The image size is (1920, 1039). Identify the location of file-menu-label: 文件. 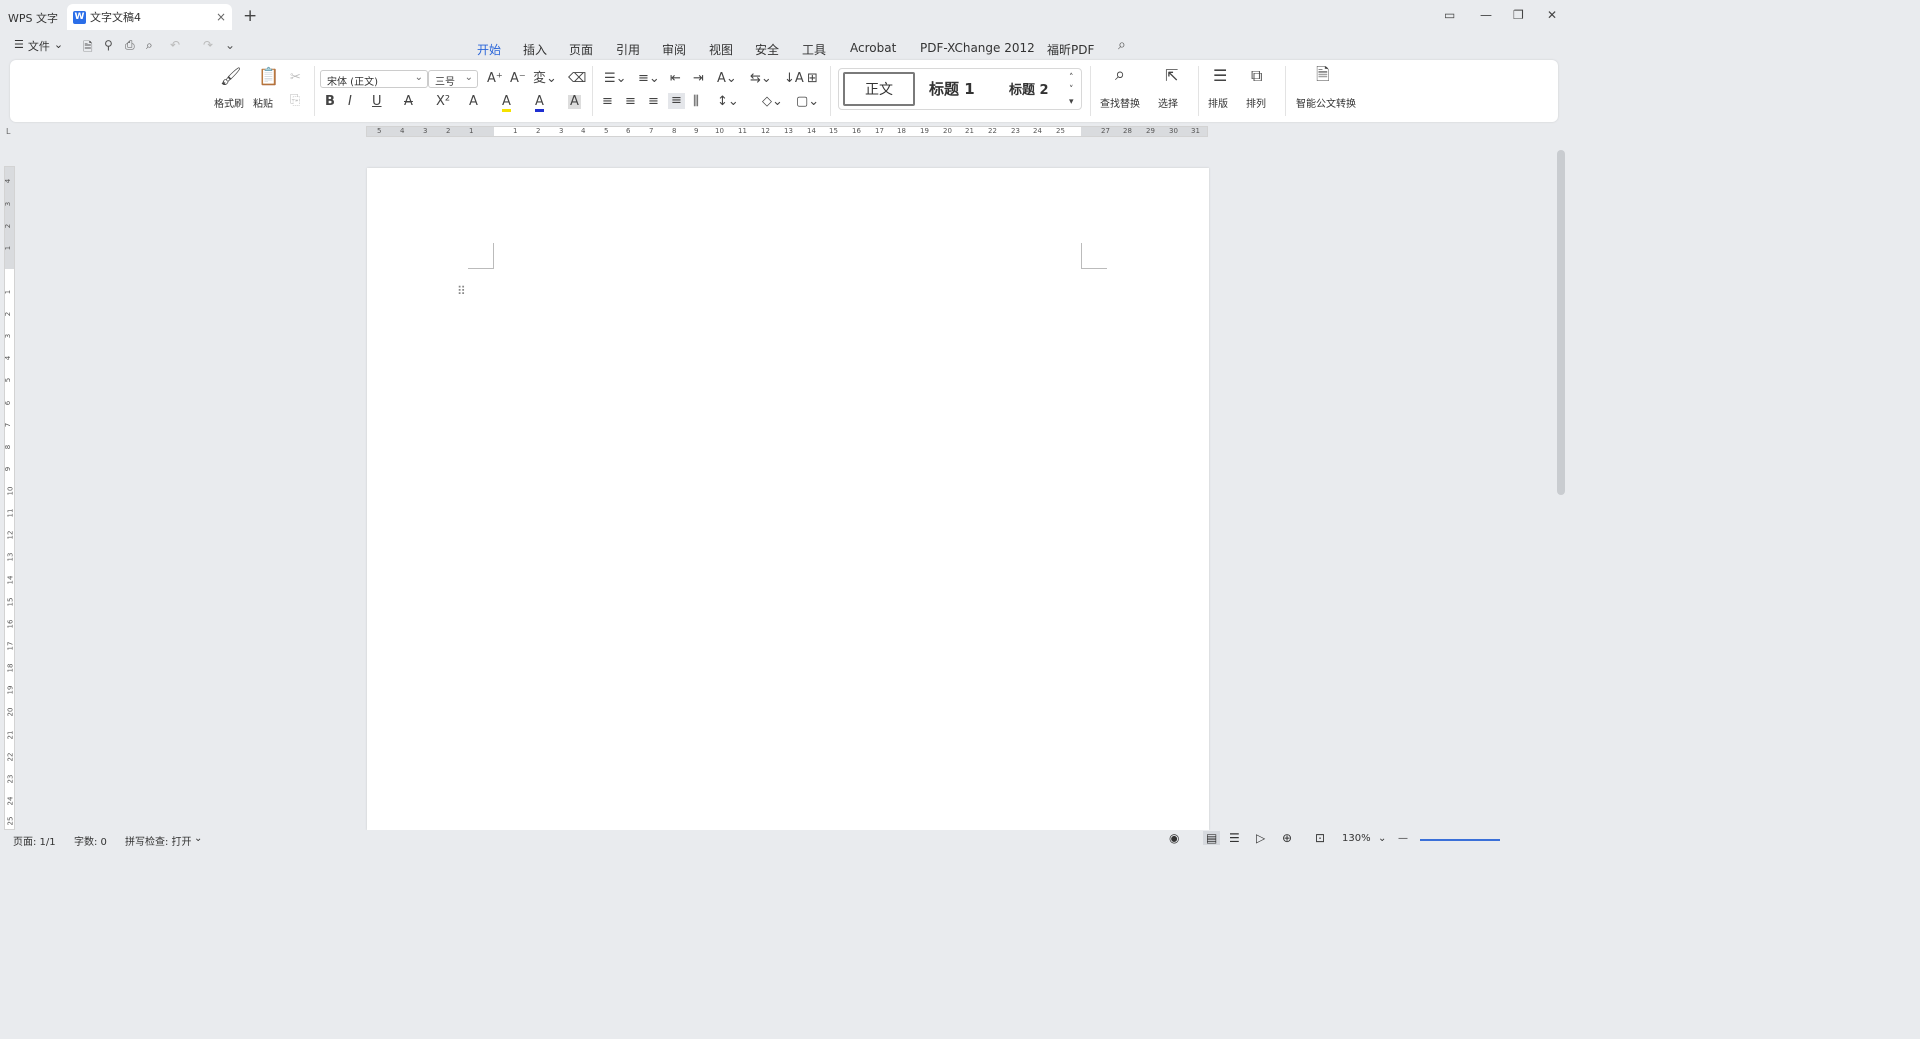
(38, 46).